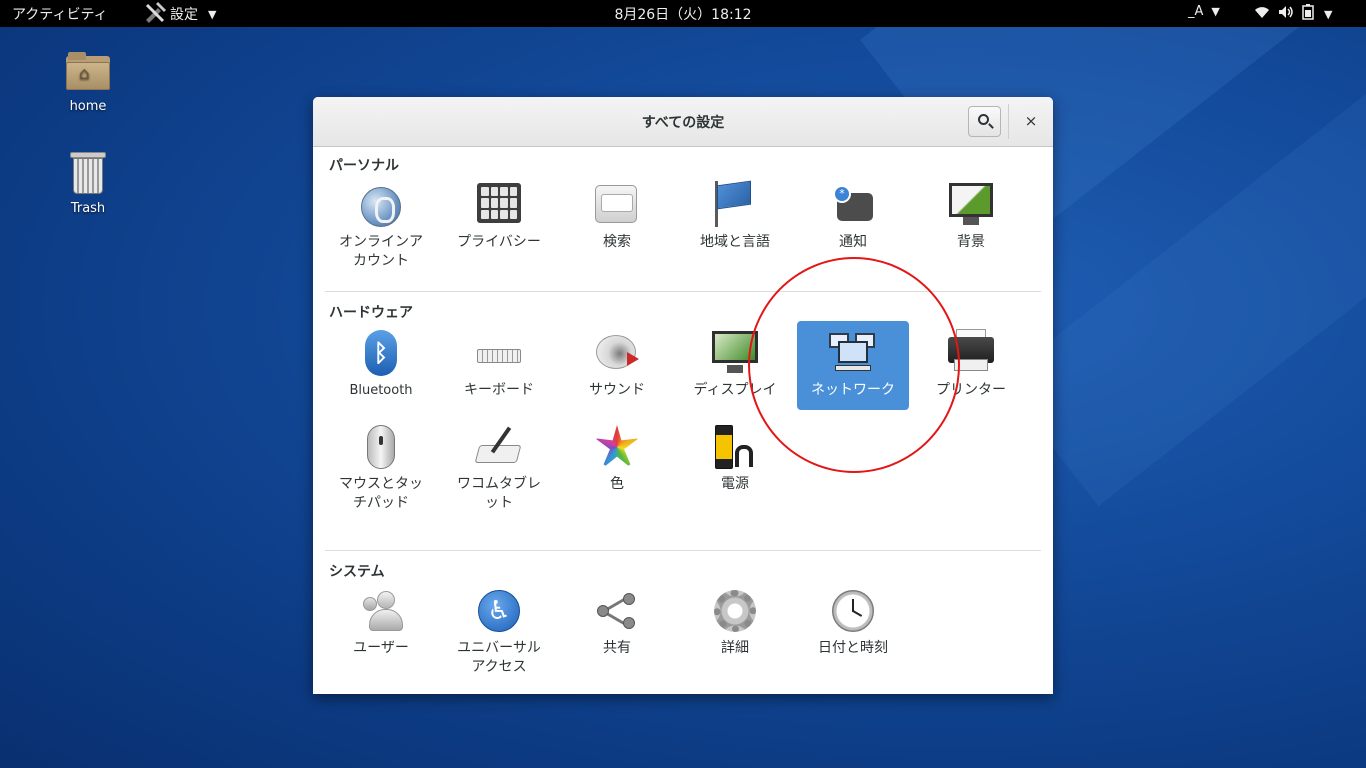  Describe the element at coordinates (735, 390) in the screenshot. I see `settings-item-label: ディスプレイ` at that location.